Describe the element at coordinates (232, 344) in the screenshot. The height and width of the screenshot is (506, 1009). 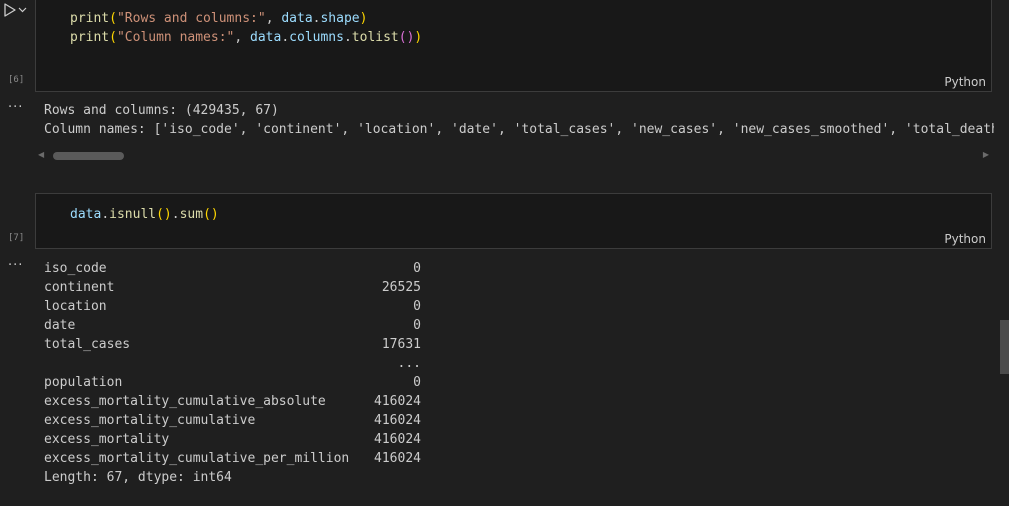
I see `series-row: total_cases 17631` at that location.